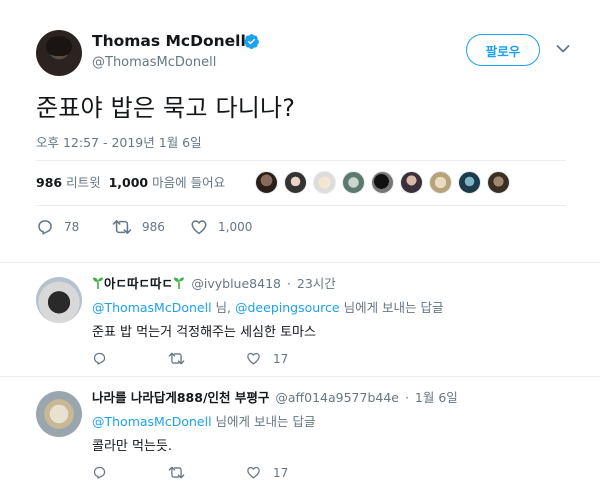 Image resolution: width=600 pixels, height=493 pixels. I want to click on reply-header: 아ㄷ따ㄷ따ㄷ @ivyblue8418 · 23시간, so click(214, 282).